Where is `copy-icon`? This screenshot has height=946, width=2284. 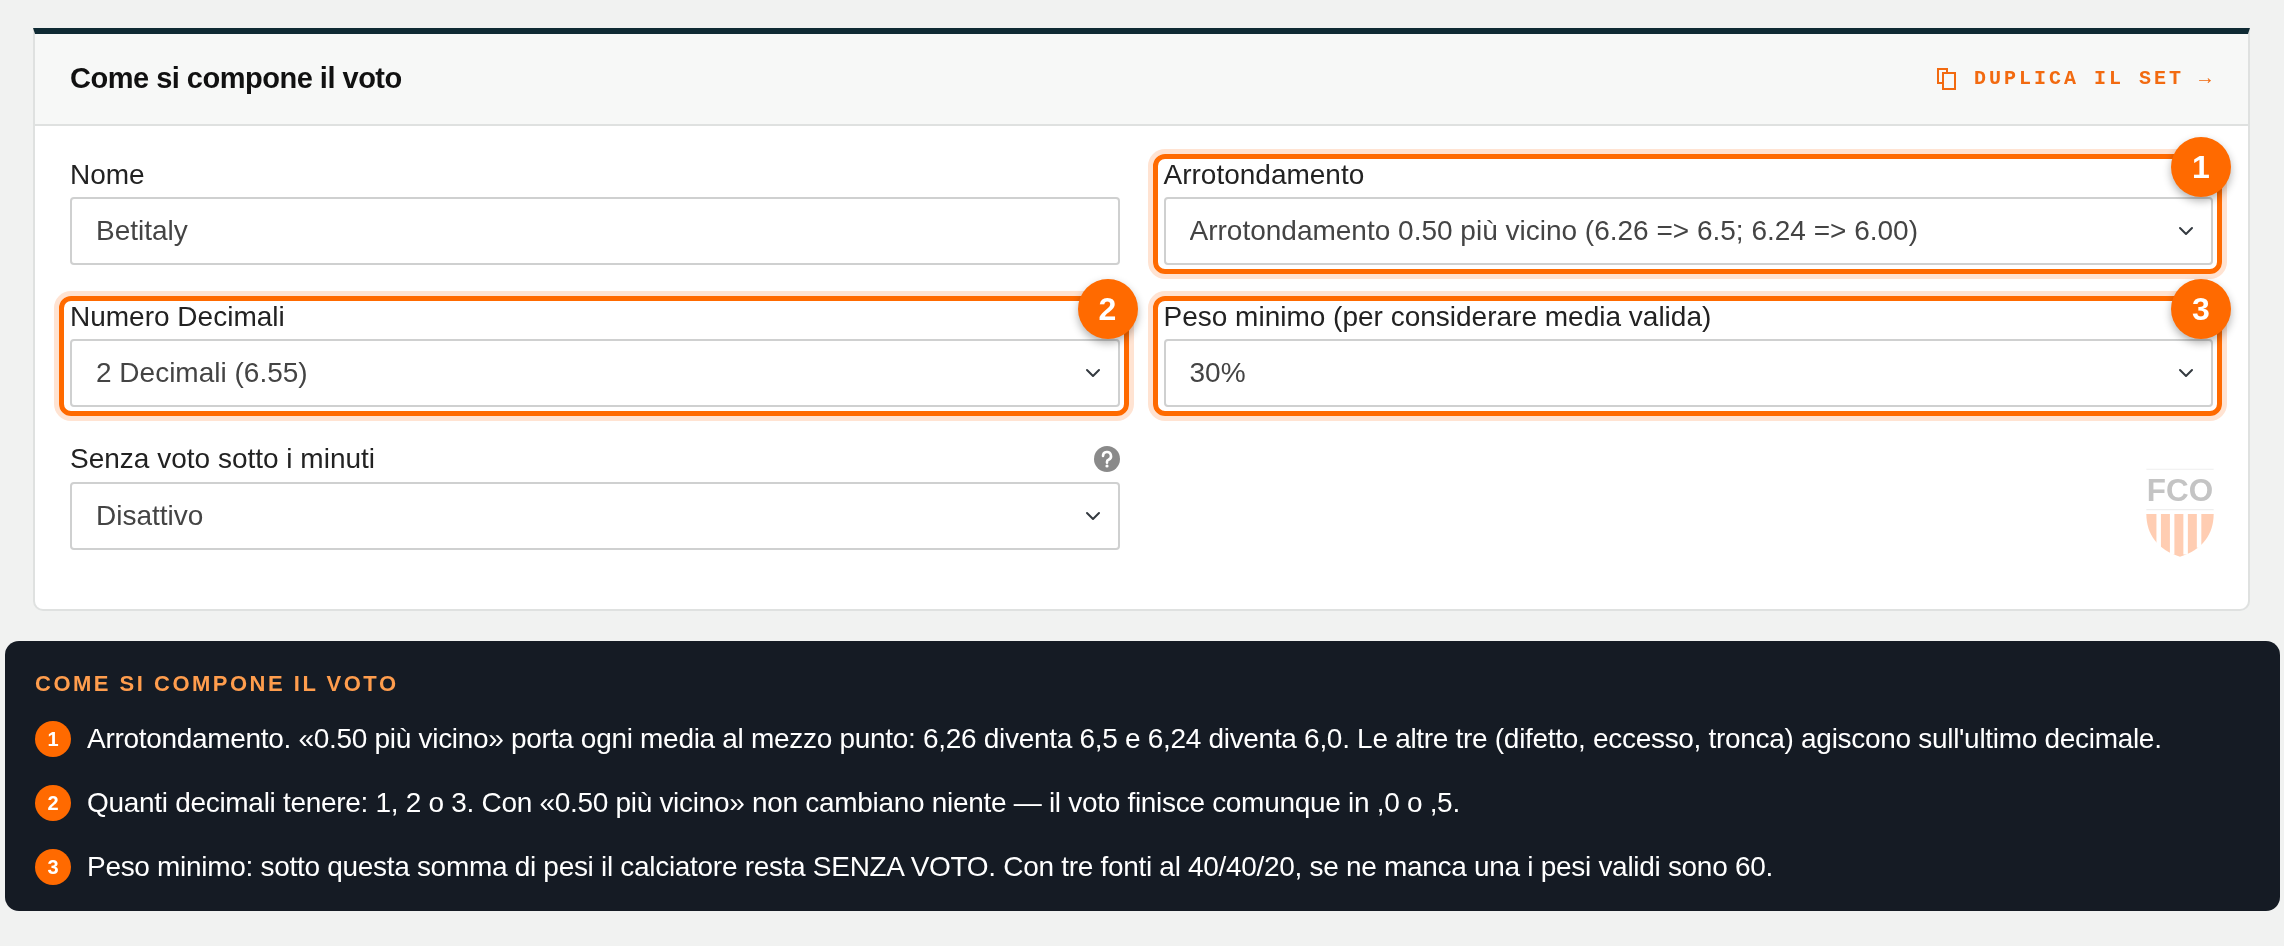
copy-icon is located at coordinates (1946, 79).